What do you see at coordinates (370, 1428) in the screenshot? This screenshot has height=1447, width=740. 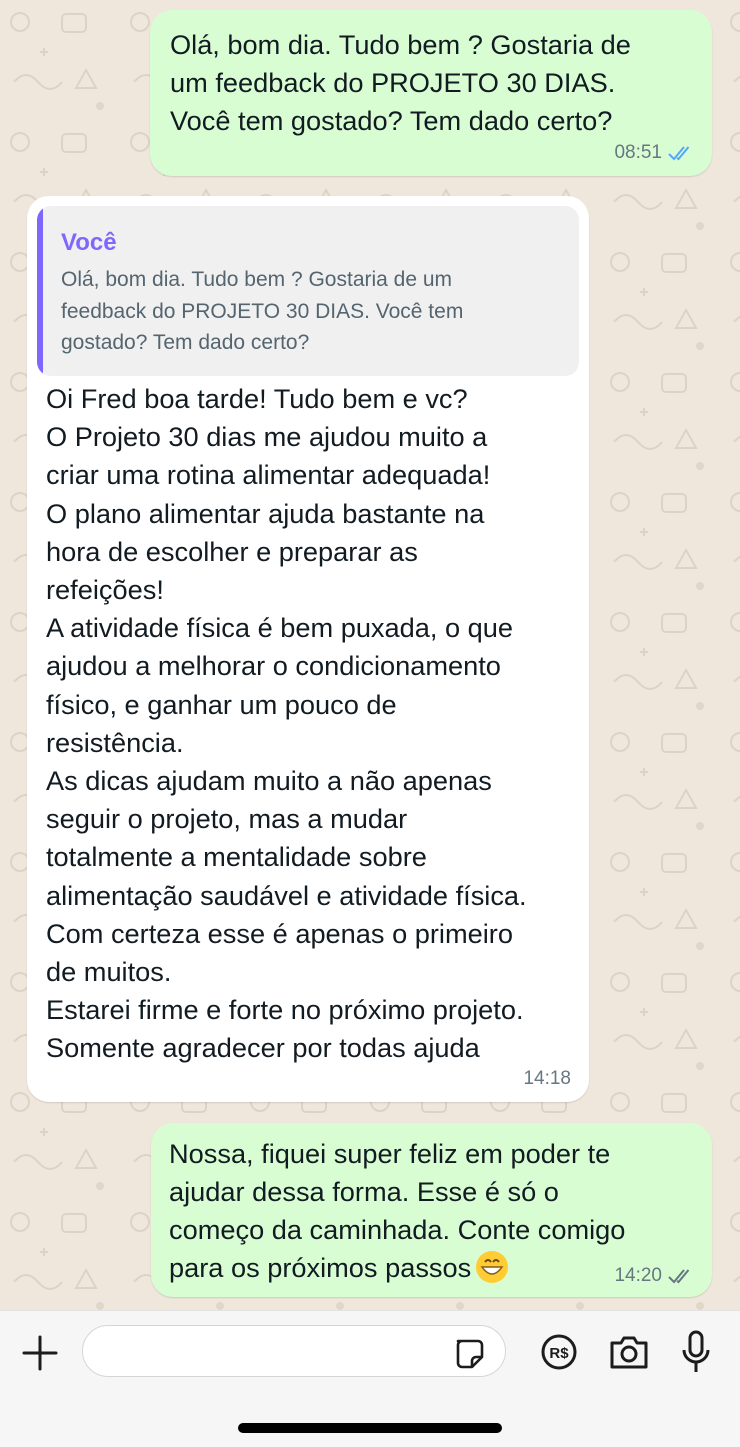 I see `home-indicator` at bounding box center [370, 1428].